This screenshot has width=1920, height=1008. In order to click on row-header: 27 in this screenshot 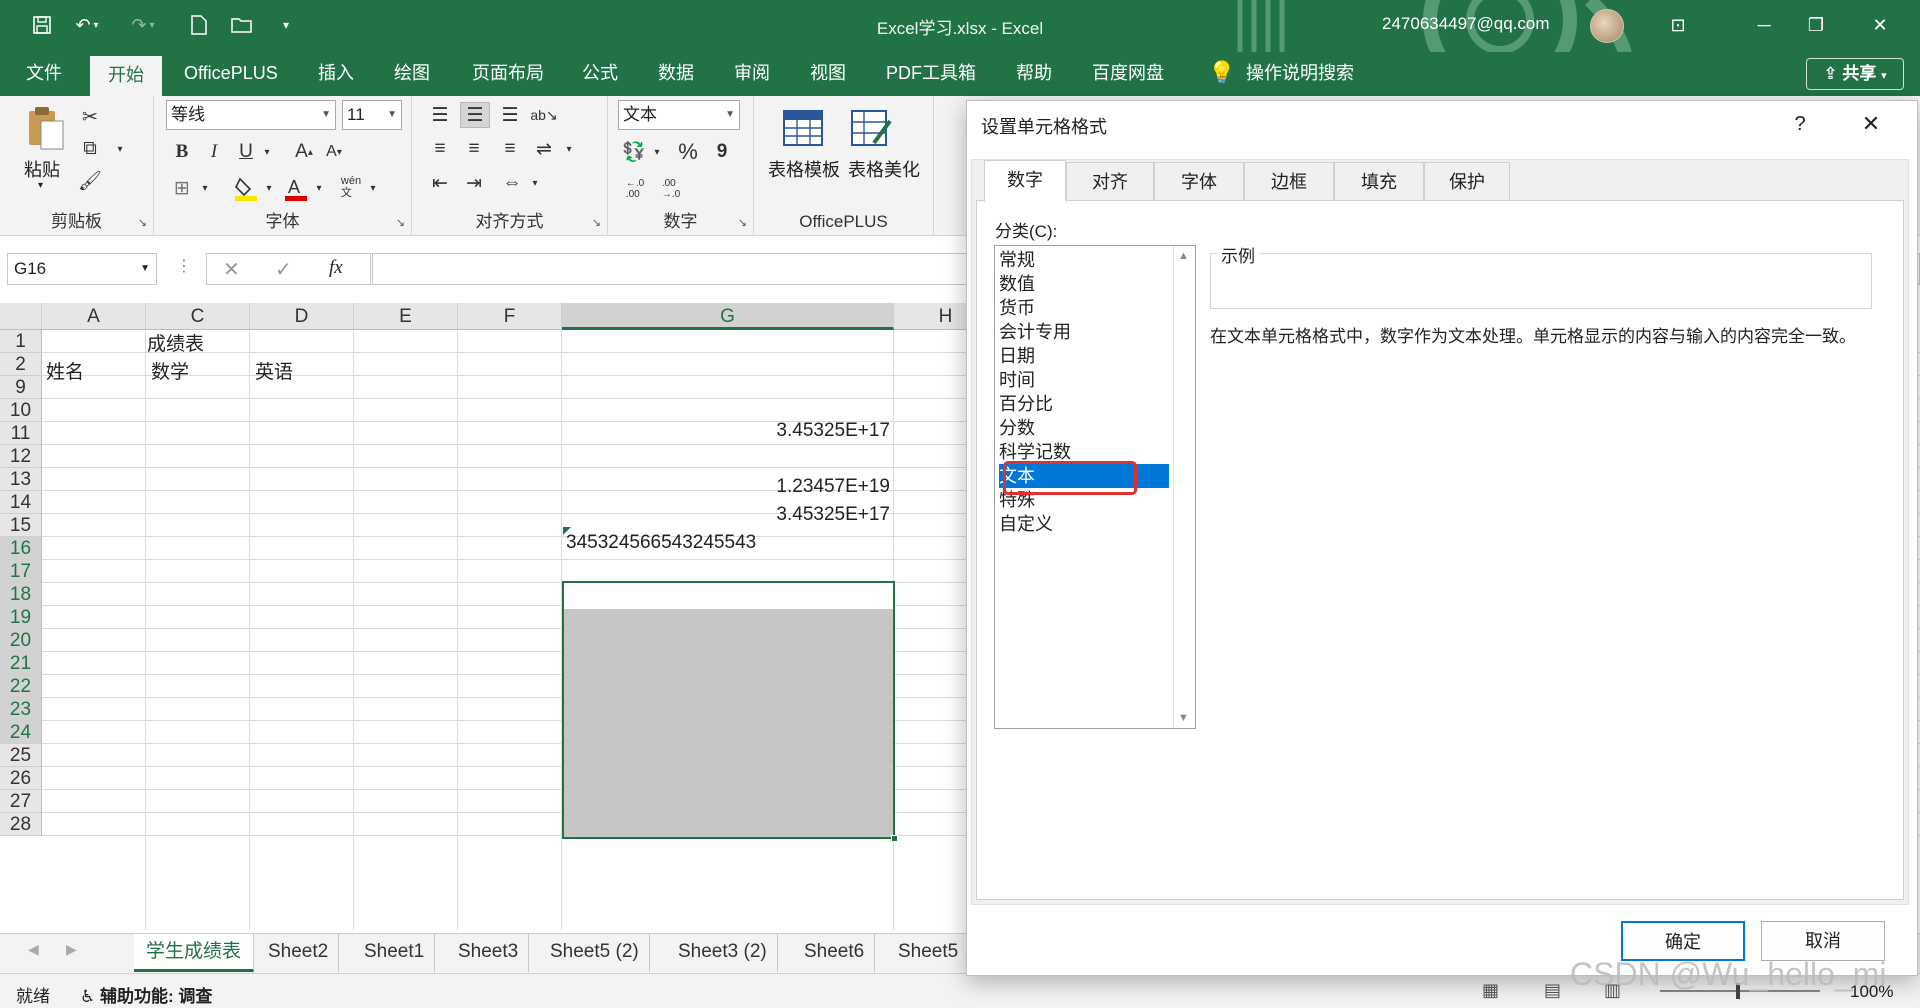, I will do `click(21, 801)`.